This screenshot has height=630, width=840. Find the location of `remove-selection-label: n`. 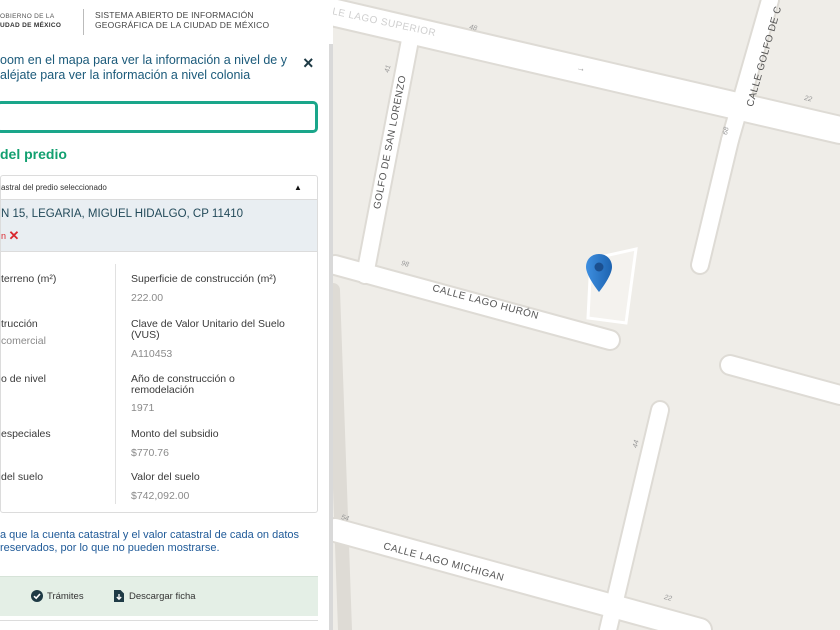

remove-selection-label: n is located at coordinates (4, 236).